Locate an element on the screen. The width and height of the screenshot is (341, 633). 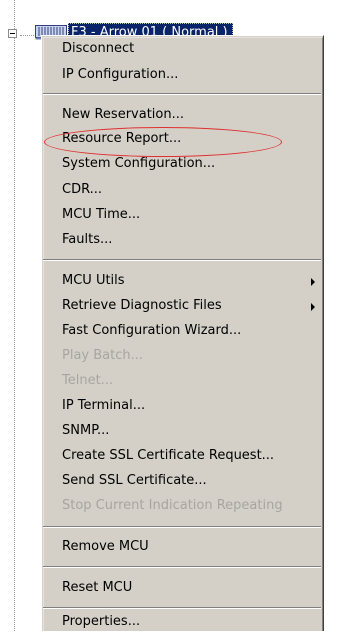
menu-item-retrieve-diagnostic-files: Retrieve Diagnostic Files is located at coordinates (188, 306).